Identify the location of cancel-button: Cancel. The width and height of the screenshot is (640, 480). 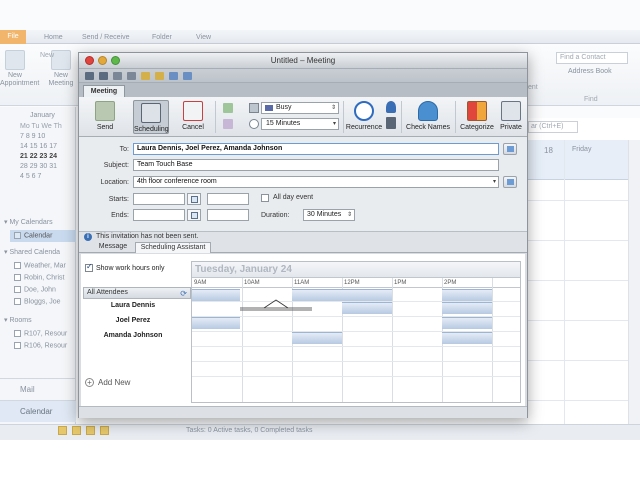
(193, 116).